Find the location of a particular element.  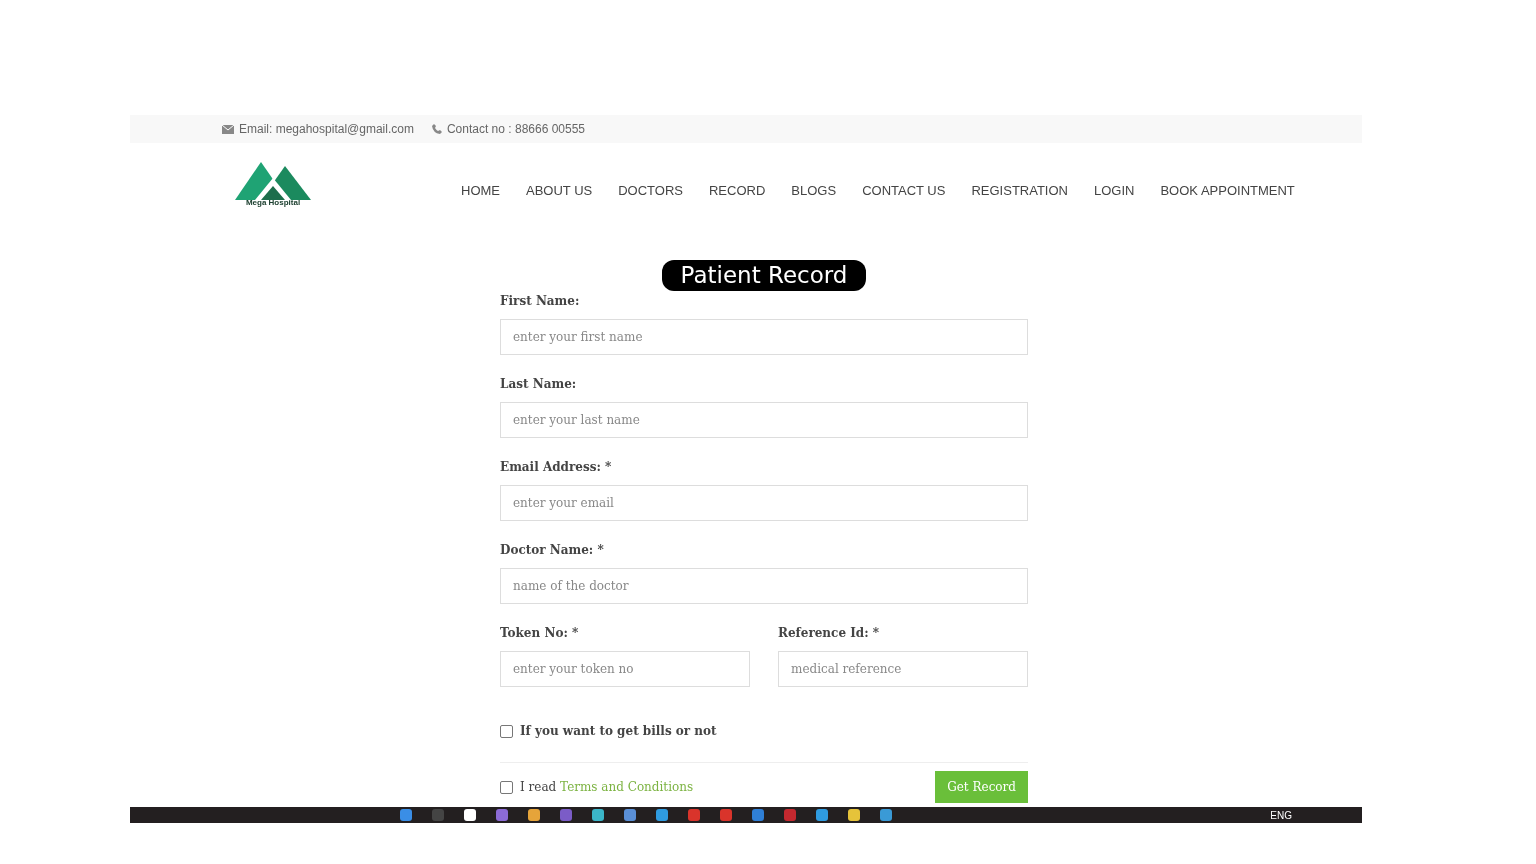

checkbox-label: If you want to get bills or not is located at coordinates (618, 731).